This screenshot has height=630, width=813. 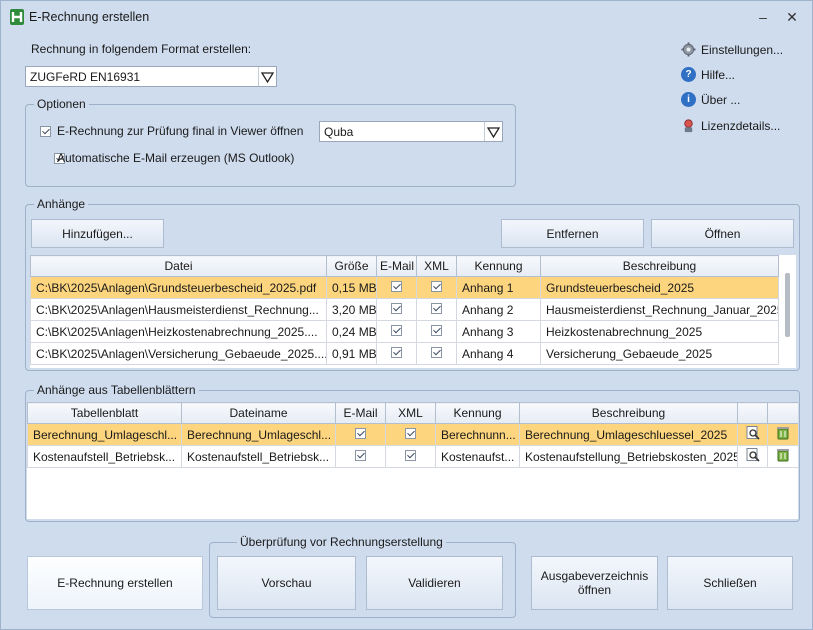 I want to click on validate-button: Validieren, so click(x=434, y=583).